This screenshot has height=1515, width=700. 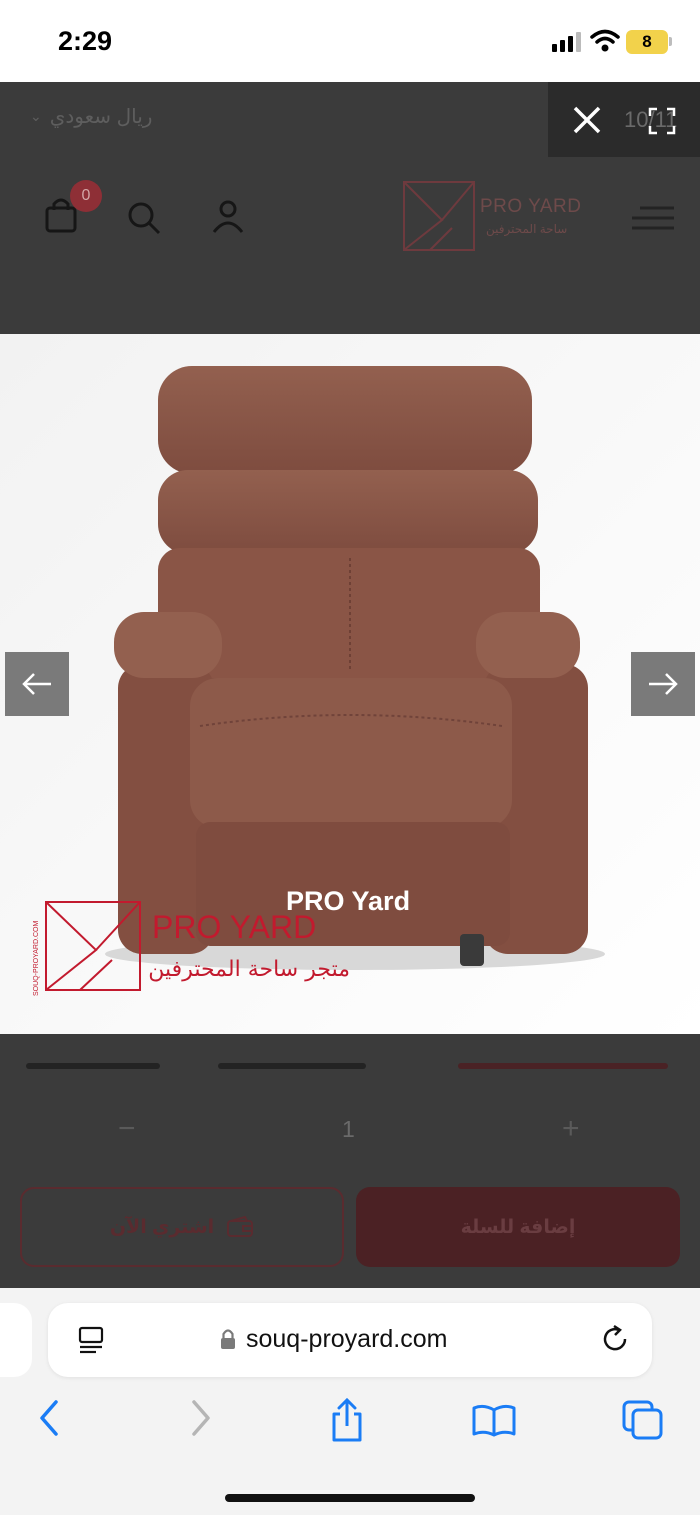 I want to click on account-icon, so click(x=228, y=216).